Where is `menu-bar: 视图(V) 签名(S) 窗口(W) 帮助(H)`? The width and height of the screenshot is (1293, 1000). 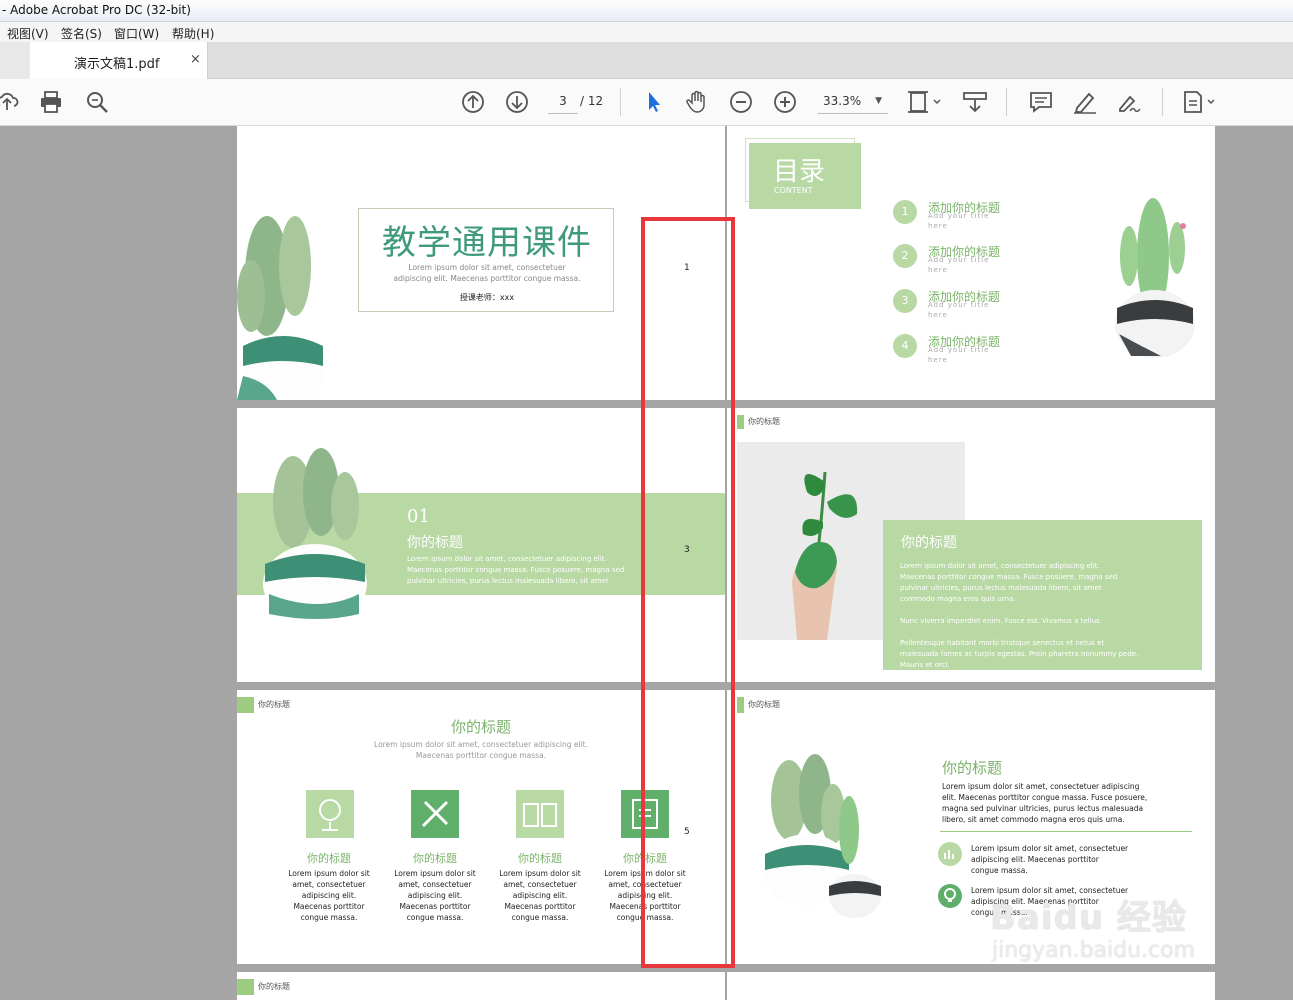
menu-bar: 视图(V) 签名(S) 窗口(W) 帮助(H) is located at coordinates (646, 32).